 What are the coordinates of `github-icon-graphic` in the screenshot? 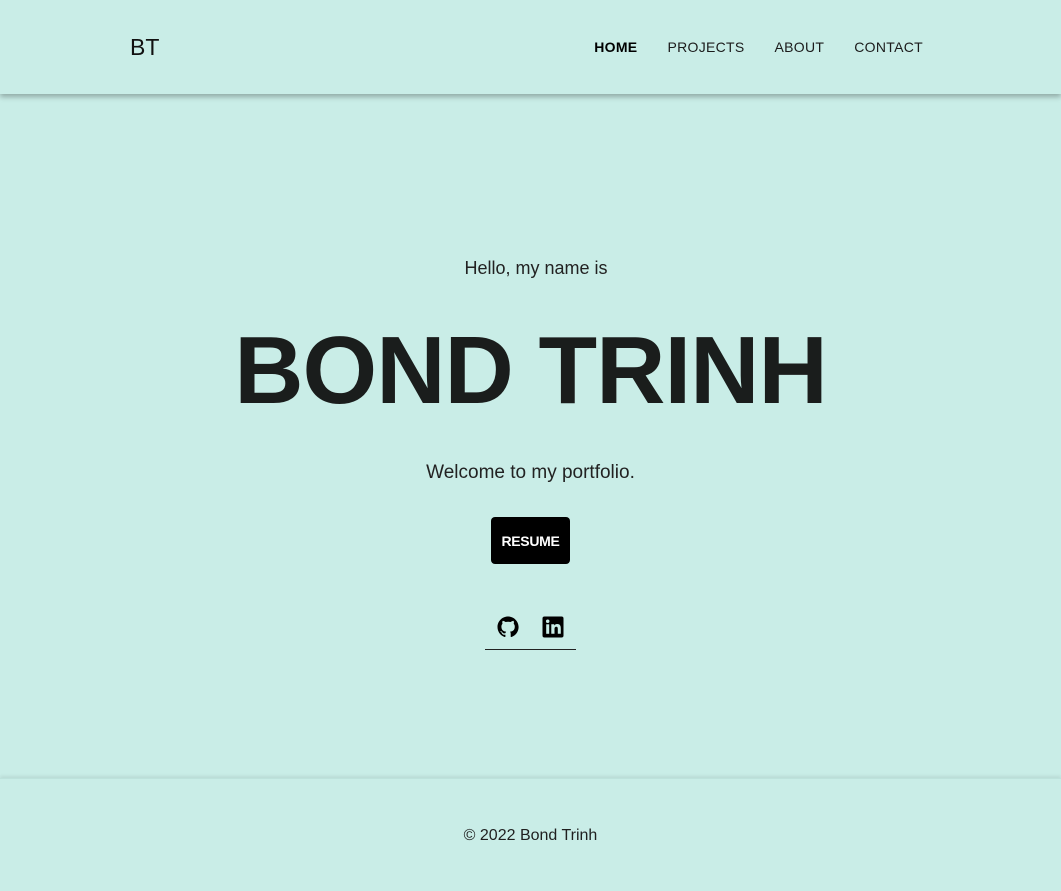 It's located at (508, 627).